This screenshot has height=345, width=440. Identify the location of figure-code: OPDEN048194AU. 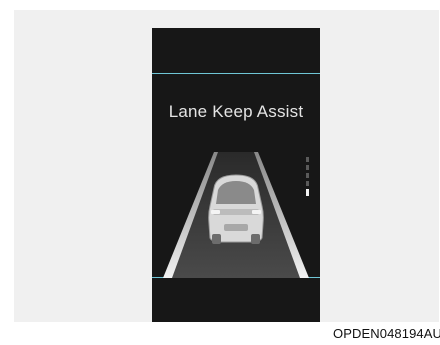
(386, 333).